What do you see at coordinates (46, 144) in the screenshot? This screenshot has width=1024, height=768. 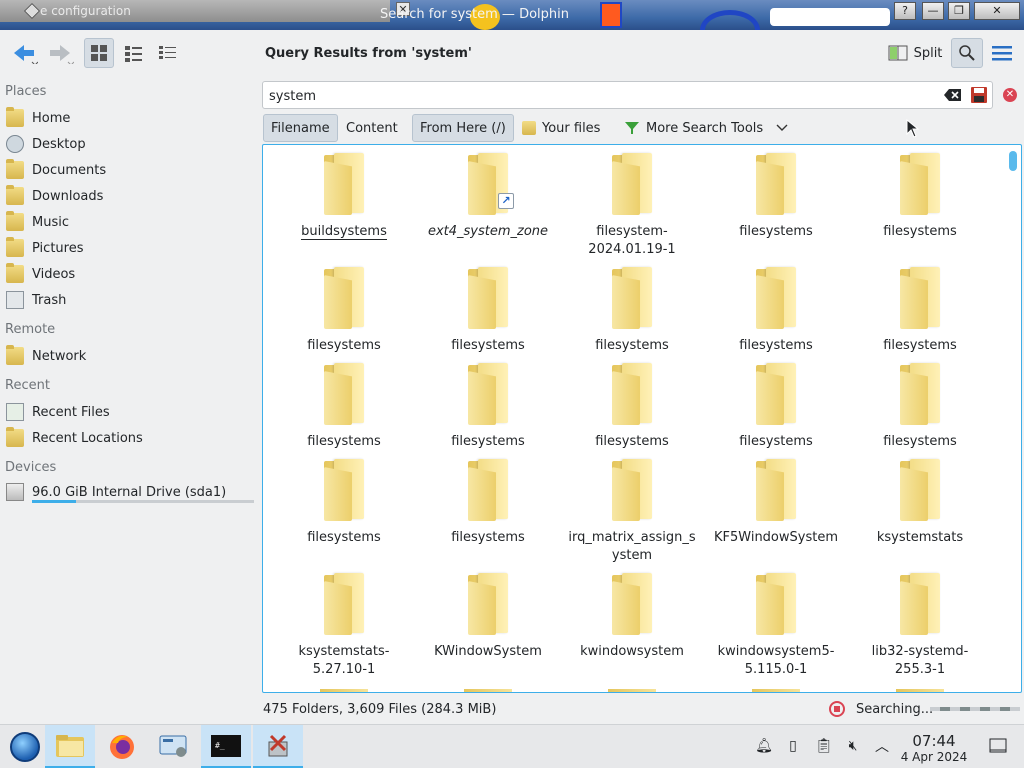 I see `sidebar-item-desktop: Desktop` at bounding box center [46, 144].